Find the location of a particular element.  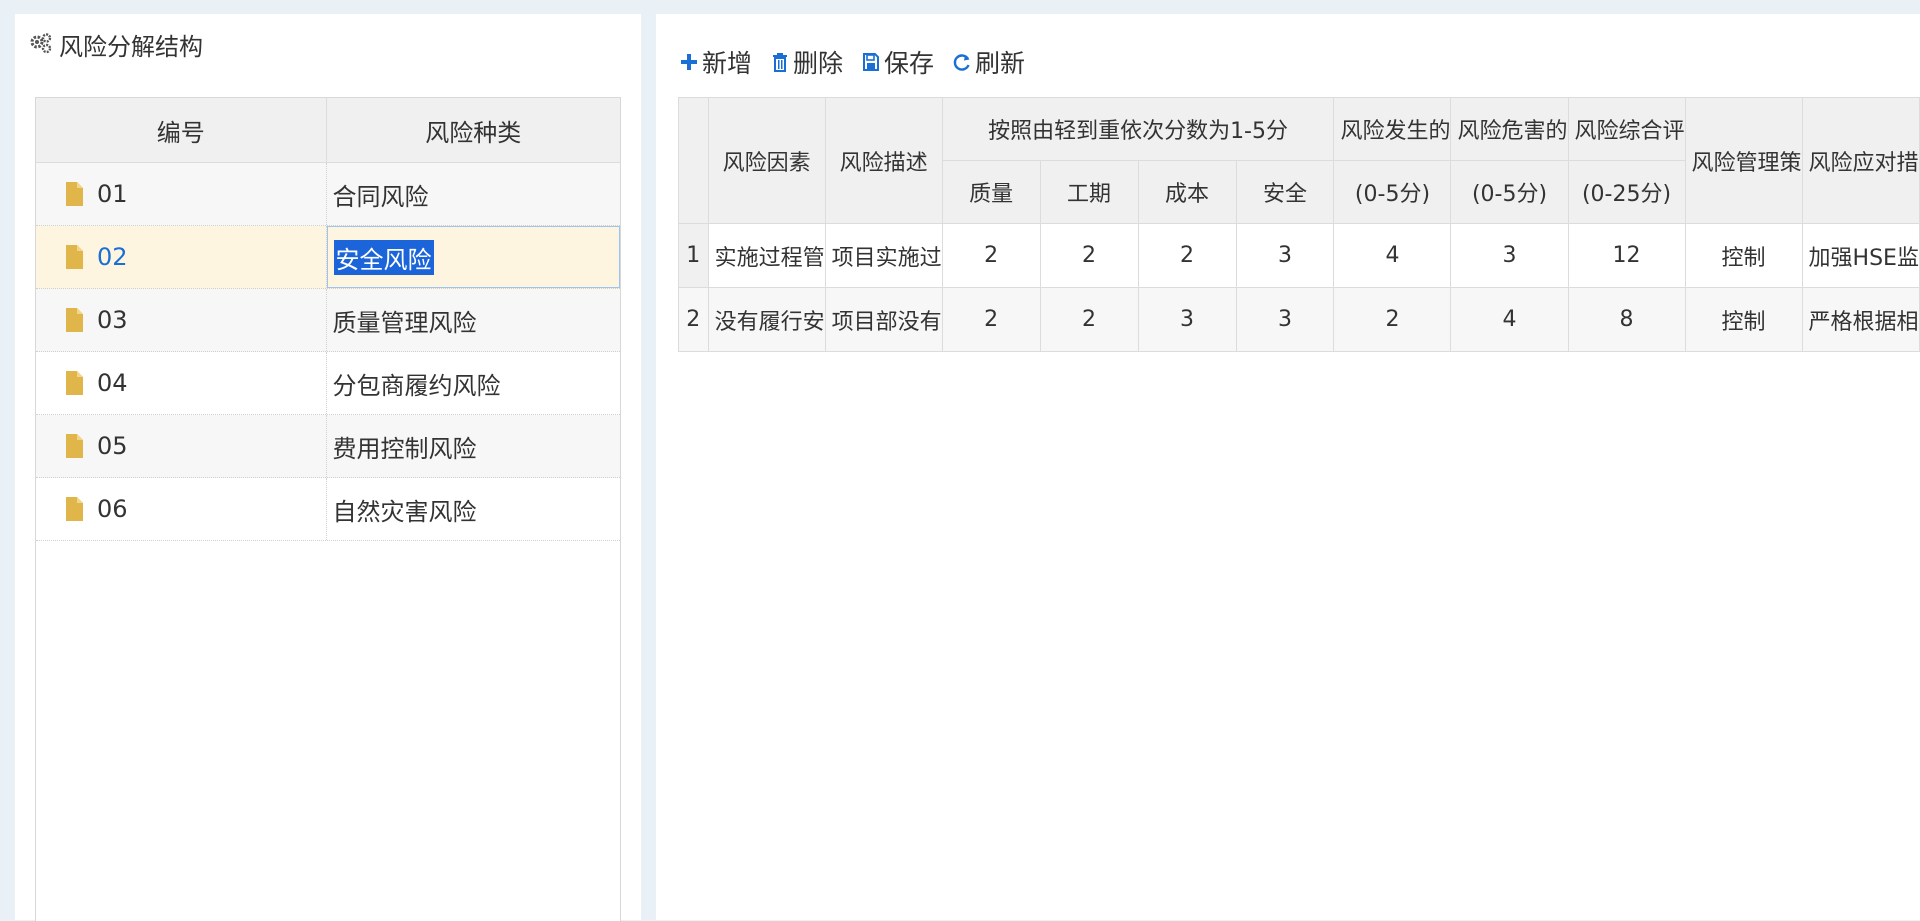

column-header-factor: 风险因素 is located at coordinates (766, 160).